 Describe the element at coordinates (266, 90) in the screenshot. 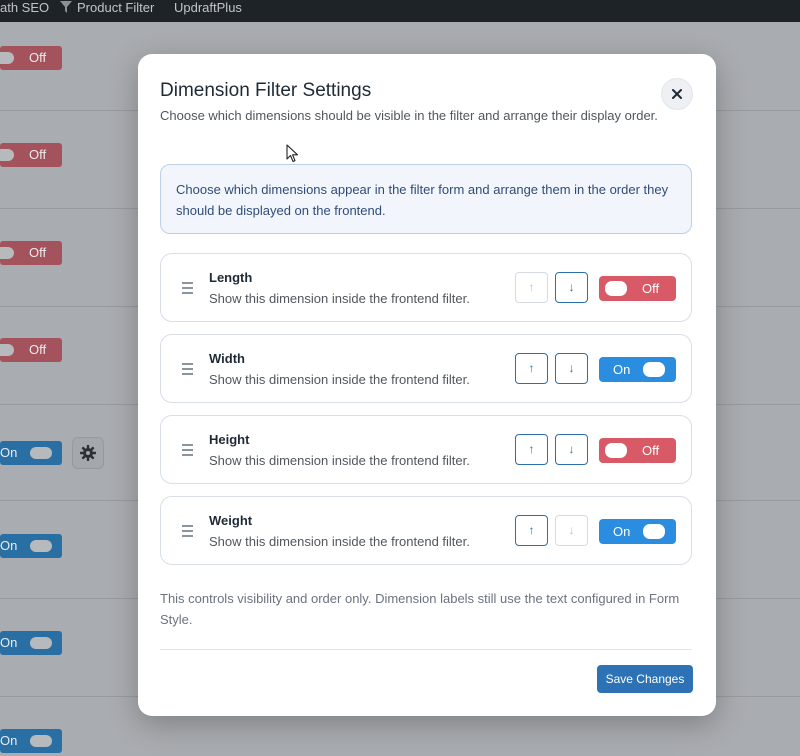

I see `modal-title: Dimension Filter Settings` at that location.